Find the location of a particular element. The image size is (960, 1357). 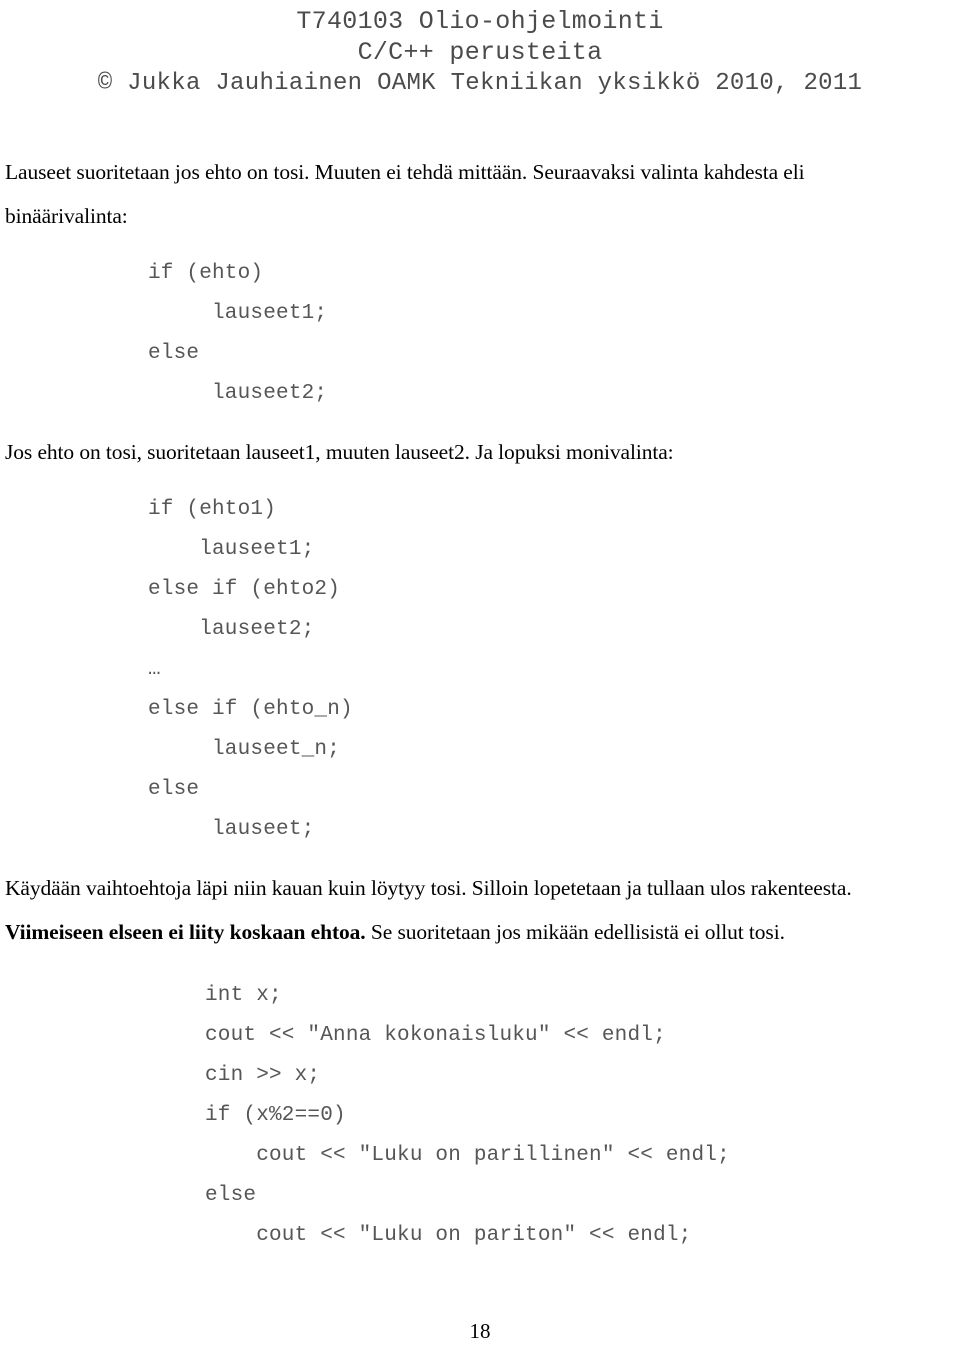

course-subtitle: C/C++ perusteita is located at coordinates (480, 52).